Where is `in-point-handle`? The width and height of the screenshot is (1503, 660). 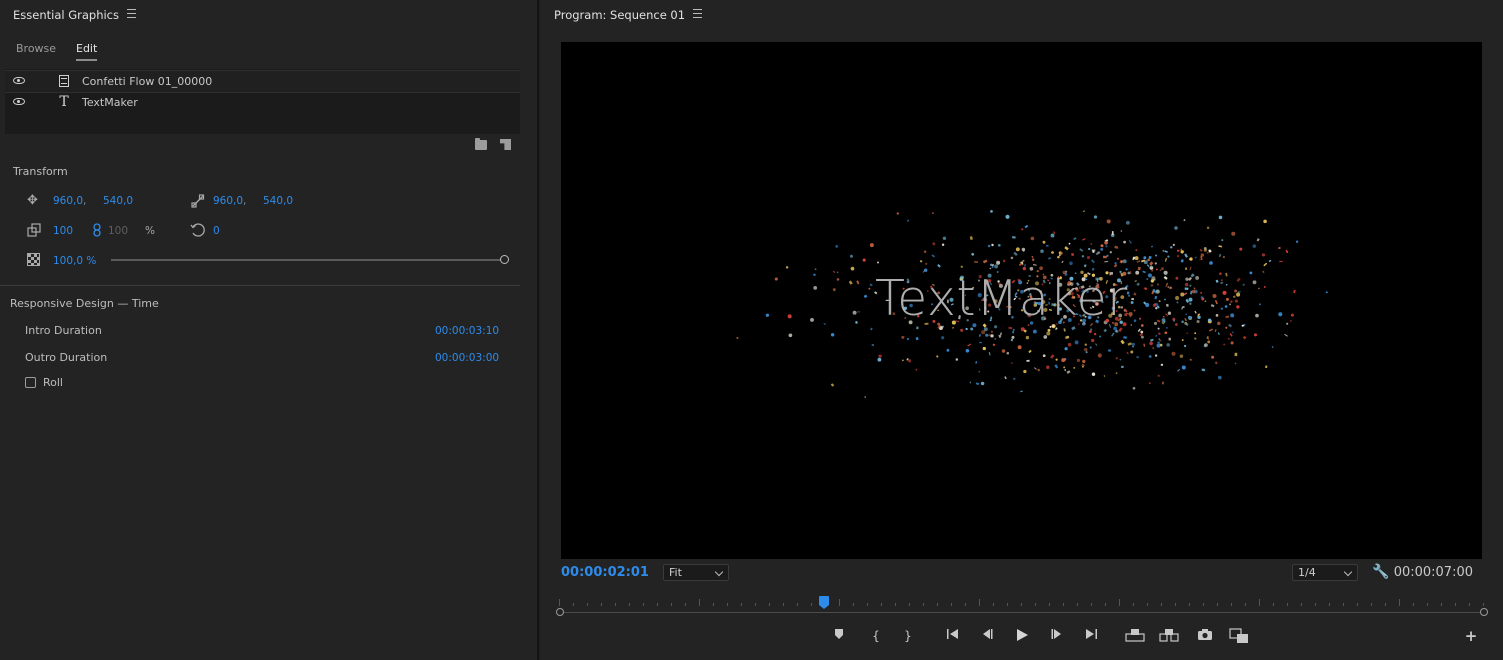 in-point-handle is located at coordinates (560, 612).